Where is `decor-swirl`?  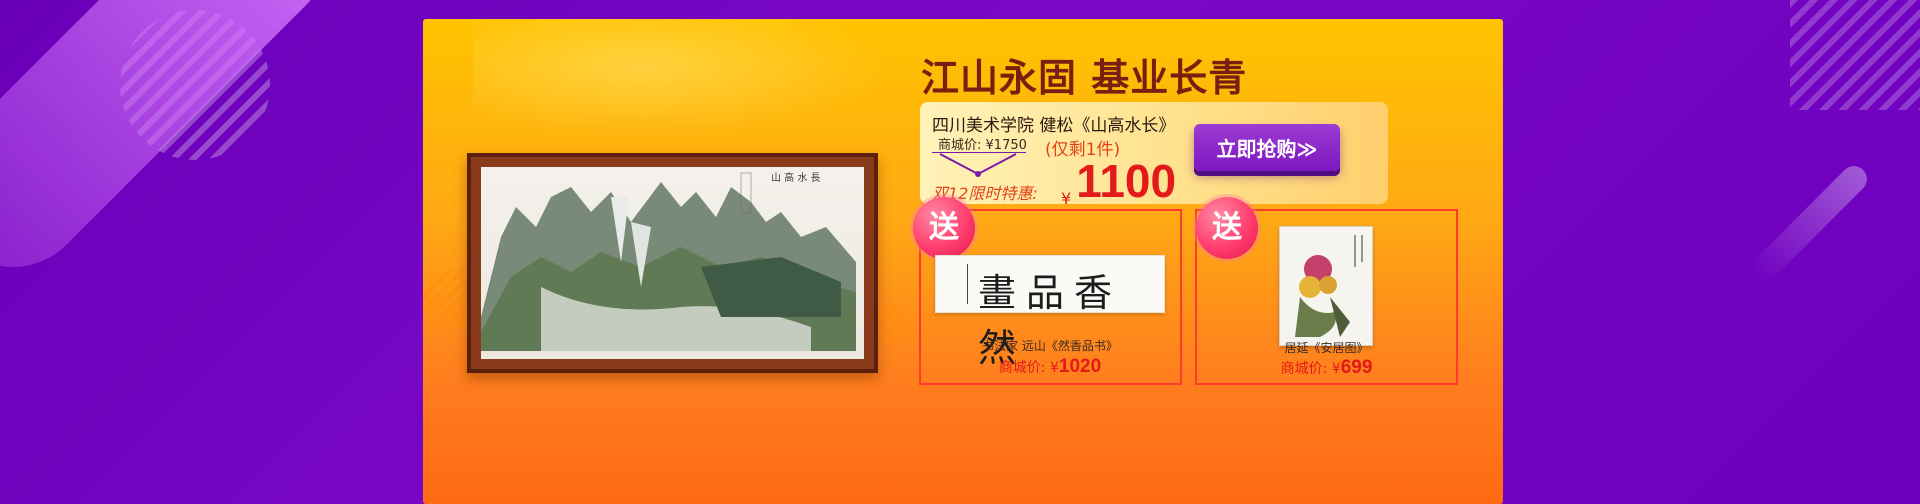 decor-swirl is located at coordinates (893, 324).